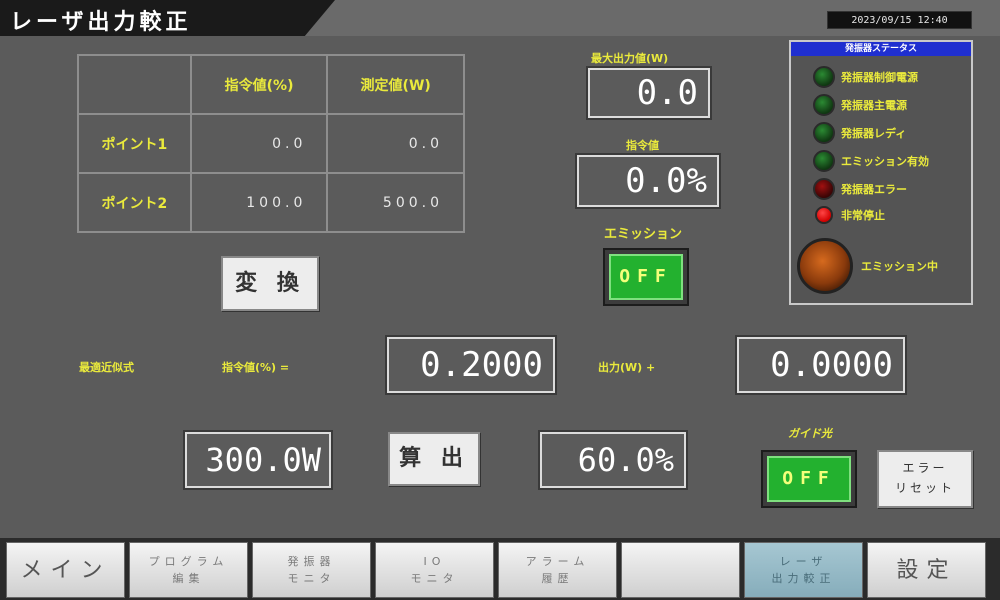 This screenshot has width=1000, height=600. Describe the element at coordinates (825, 266) in the screenshot. I see `emission-lamp-icon` at that location.